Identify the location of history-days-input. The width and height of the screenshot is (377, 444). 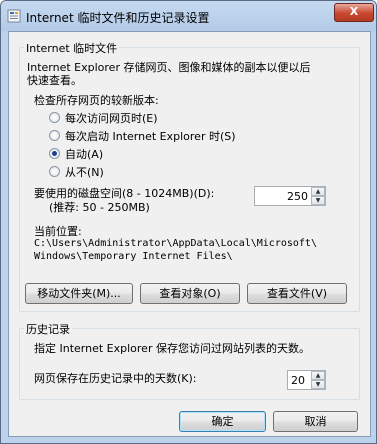
(300, 380).